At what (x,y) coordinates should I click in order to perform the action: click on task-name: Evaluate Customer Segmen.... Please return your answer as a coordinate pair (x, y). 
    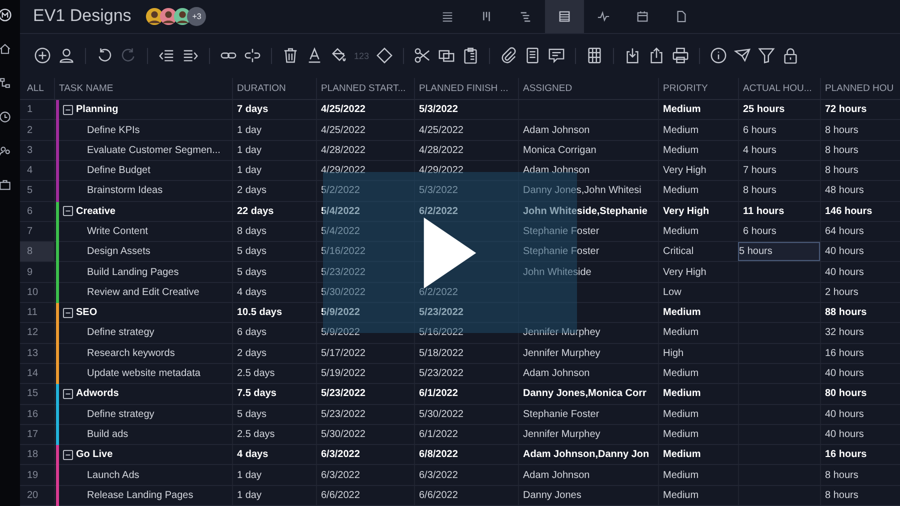
    Looking at the image, I should click on (141, 150).